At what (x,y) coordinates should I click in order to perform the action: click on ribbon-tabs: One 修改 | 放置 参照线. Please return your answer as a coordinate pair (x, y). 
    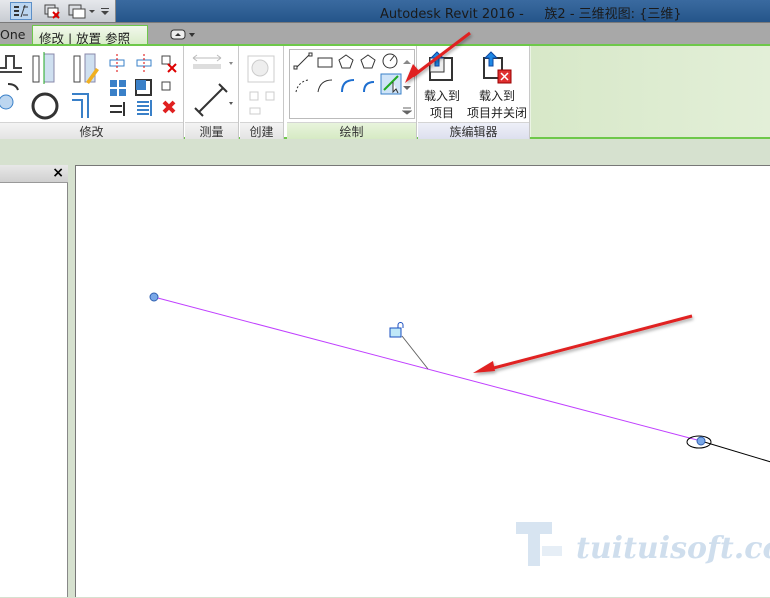
    Looking at the image, I should click on (385, 43).